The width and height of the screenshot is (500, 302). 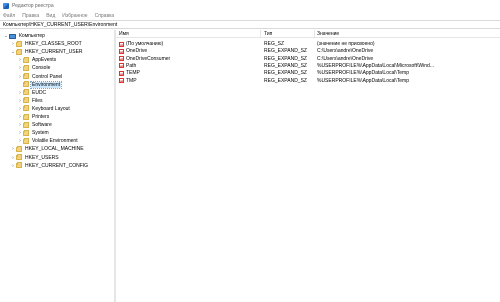 What do you see at coordinates (30, 16) in the screenshot?
I see `menu-edit: Правка` at bounding box center [30, 16].